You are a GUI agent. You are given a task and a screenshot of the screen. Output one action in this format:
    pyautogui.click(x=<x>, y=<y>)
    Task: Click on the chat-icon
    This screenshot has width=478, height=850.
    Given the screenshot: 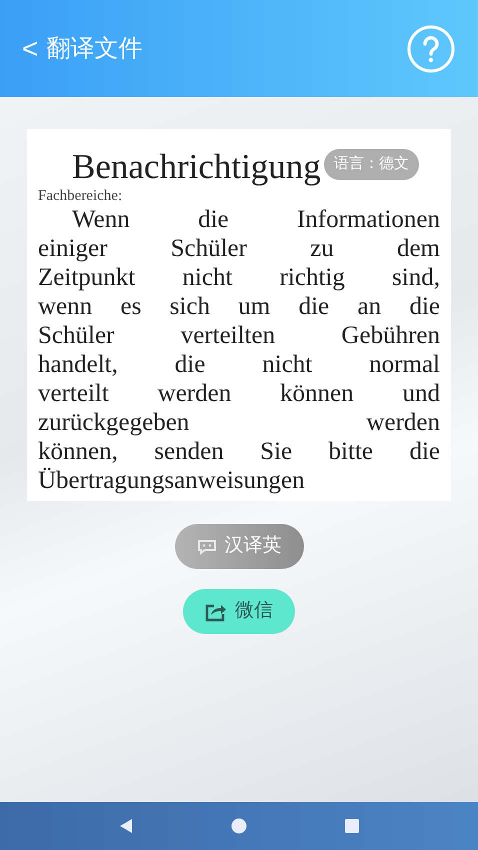 What is the action you would take?
    pyautogui.click(x=206, y=546)
    